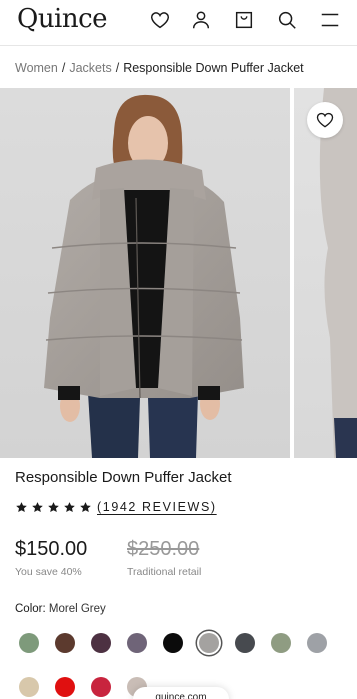  Describe the element at coordinates (213, 68) in the screenshot. I see `breadcrumb-current: Responsible Down Puffer Jacket` at that location.